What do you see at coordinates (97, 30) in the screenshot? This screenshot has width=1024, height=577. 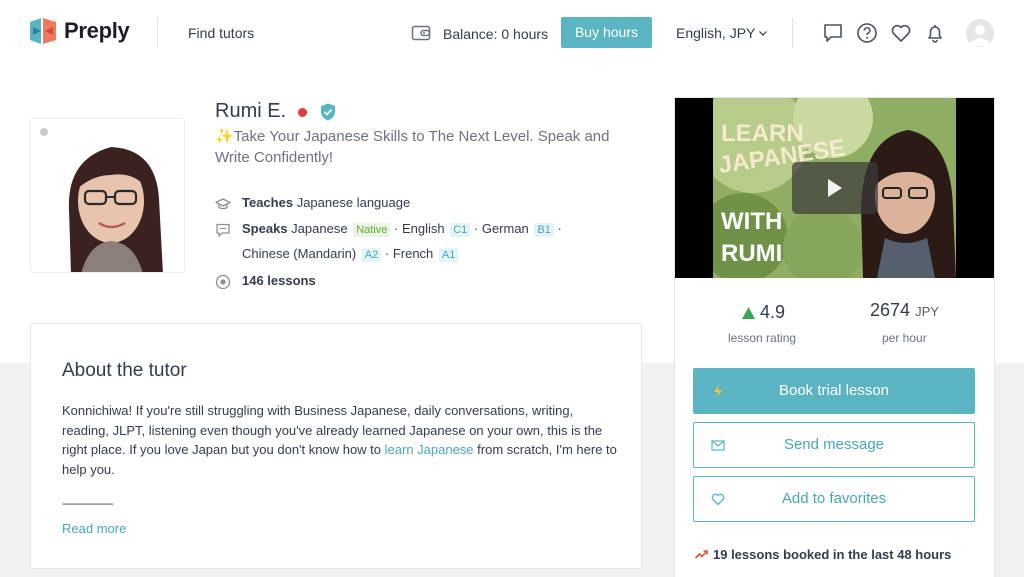 I see `logo-text: Preply` at bounding box center [97, 30].